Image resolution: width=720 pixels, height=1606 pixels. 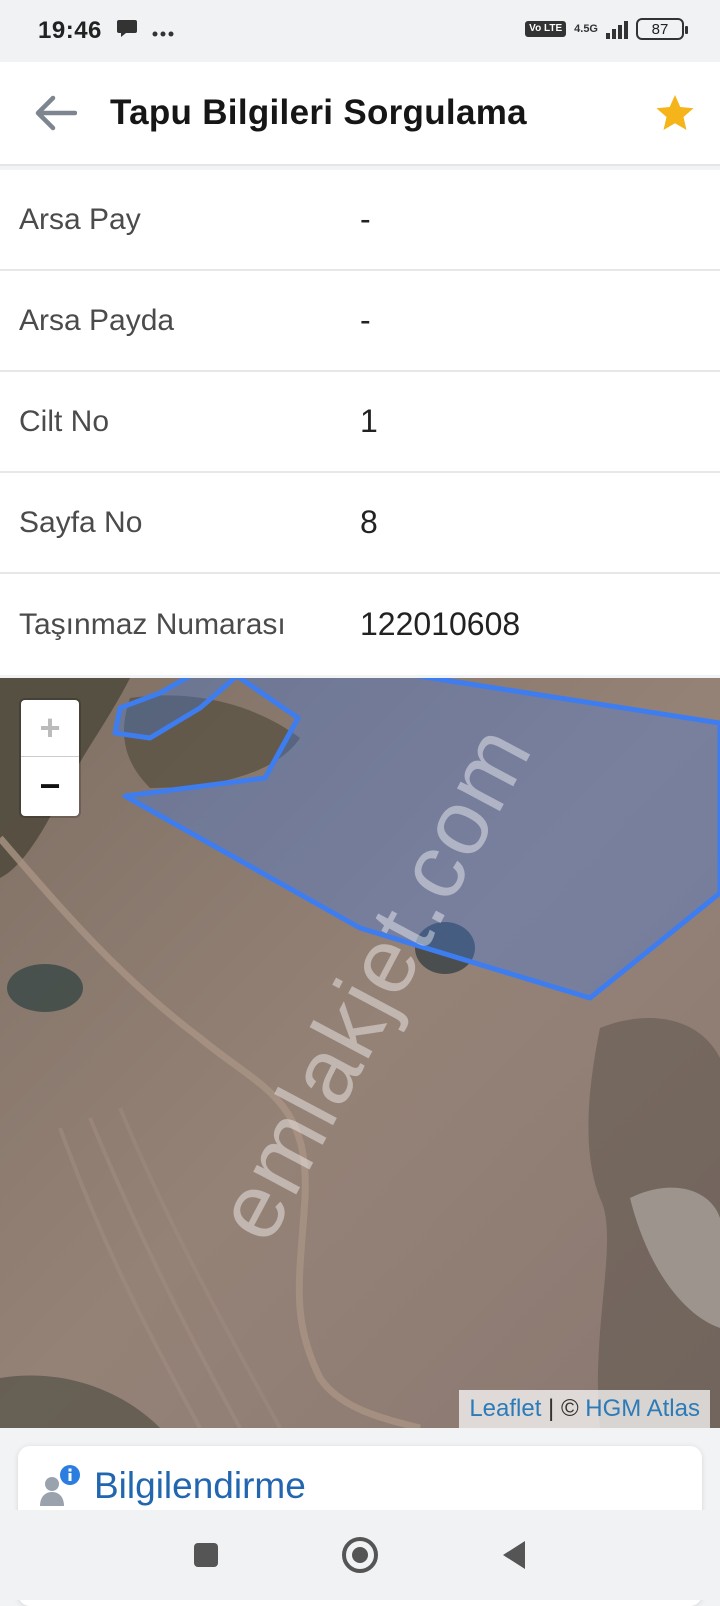 I want to click on info-row-tasinmaz-numarasi: Taşınmaz Numarası 122010608, so click(x=360, y=624).